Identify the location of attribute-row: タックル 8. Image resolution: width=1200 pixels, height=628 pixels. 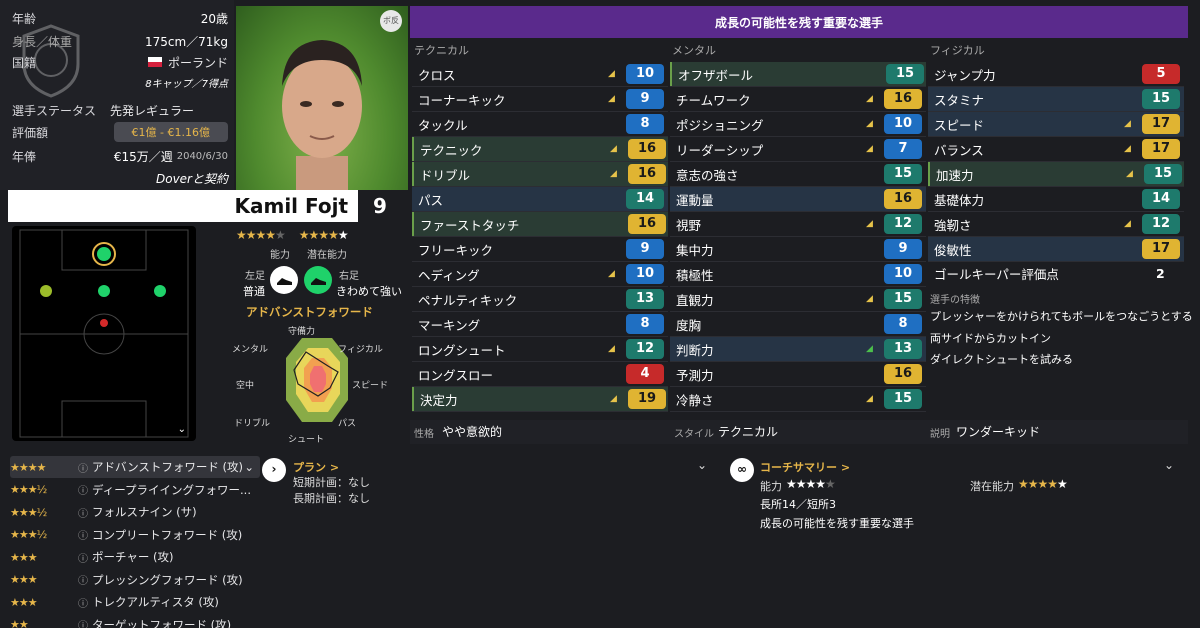
(540, 124).